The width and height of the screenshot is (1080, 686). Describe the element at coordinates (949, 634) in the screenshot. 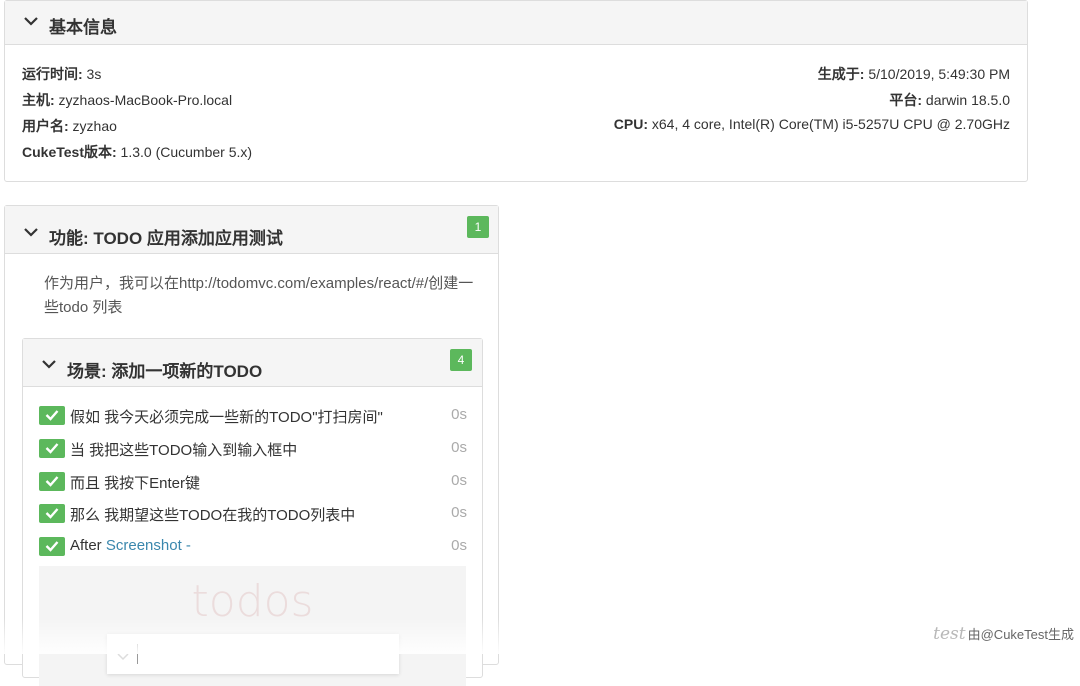

I see `watermark-script: test` at that location.